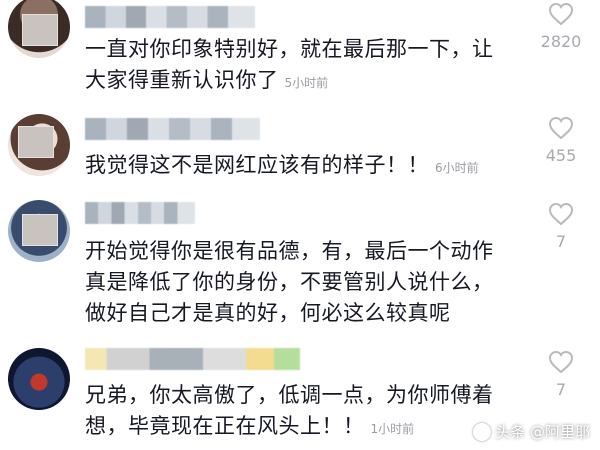 The image size is (600, 450). I want to click on toutiao-logo-icon, so click(482, 431).